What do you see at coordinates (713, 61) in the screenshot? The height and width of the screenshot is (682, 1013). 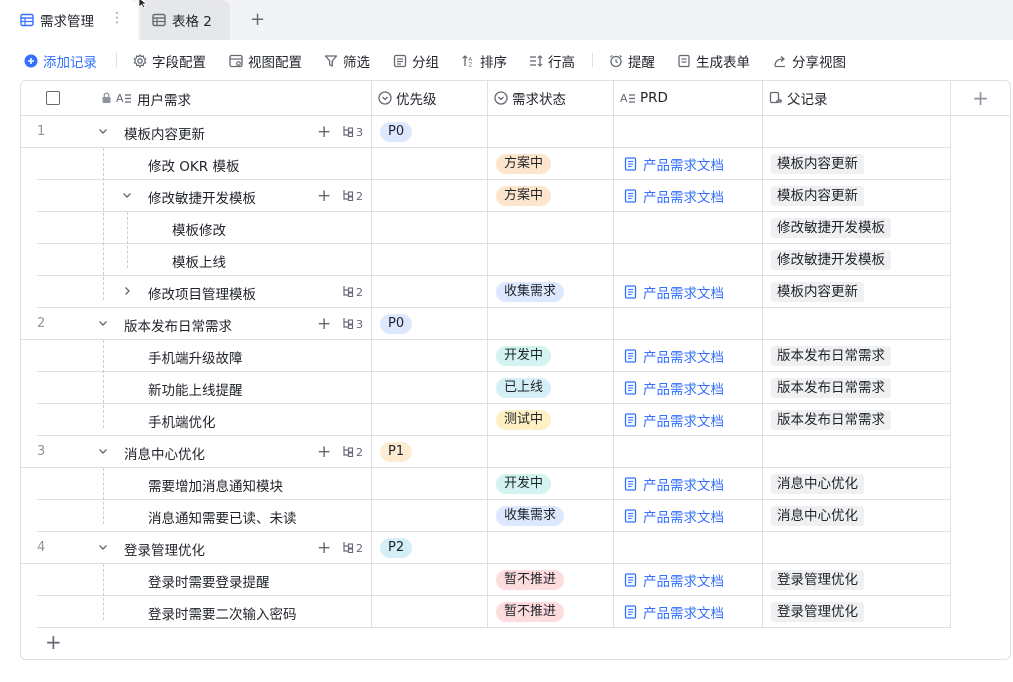 I see `generate-form-button: 生成表单` at bounding box center [713, 61].